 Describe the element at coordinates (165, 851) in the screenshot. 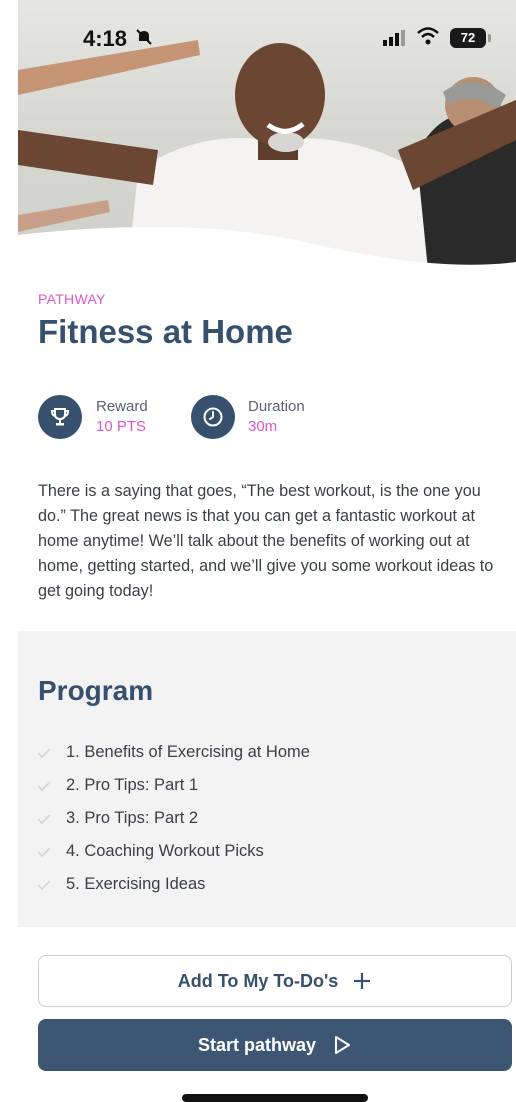

I see `program-item-label: 4. Coaching Workout Picks` at that location.